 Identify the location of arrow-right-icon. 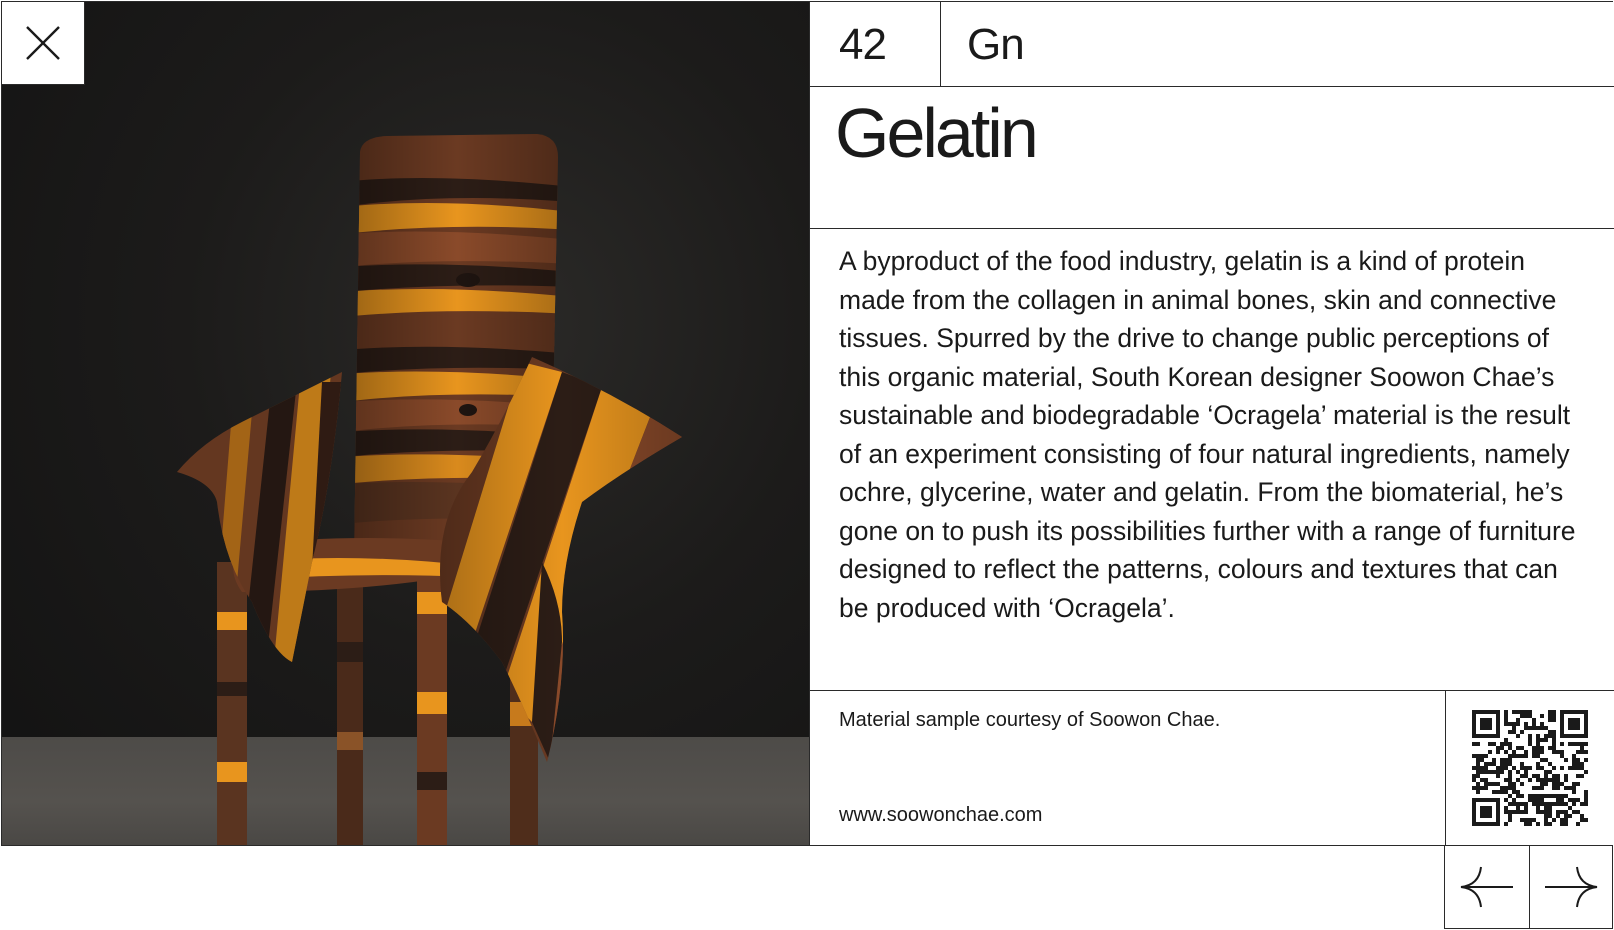
(1570, 886).